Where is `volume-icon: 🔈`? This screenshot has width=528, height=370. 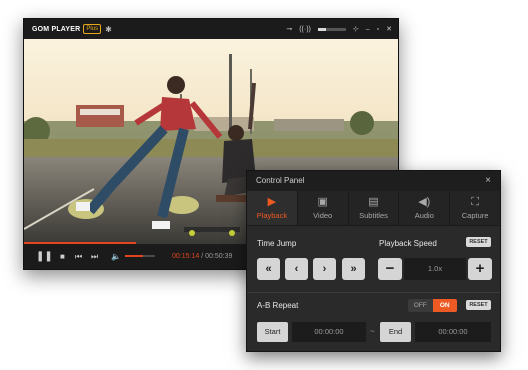 volume-icon: 🔈 is located at coordinates (116, 256).